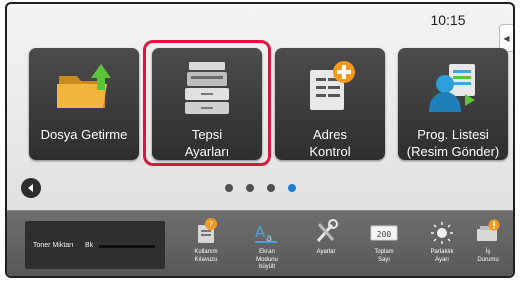 The width and height of the screenshot is (520, 282). I want to click on tile-label: Tepsi Ayarları, so click(207, 143).